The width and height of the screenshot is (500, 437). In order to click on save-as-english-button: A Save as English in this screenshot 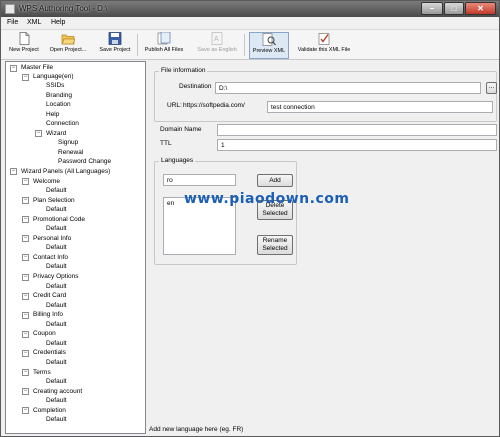, I will do `click(217, 45)`.